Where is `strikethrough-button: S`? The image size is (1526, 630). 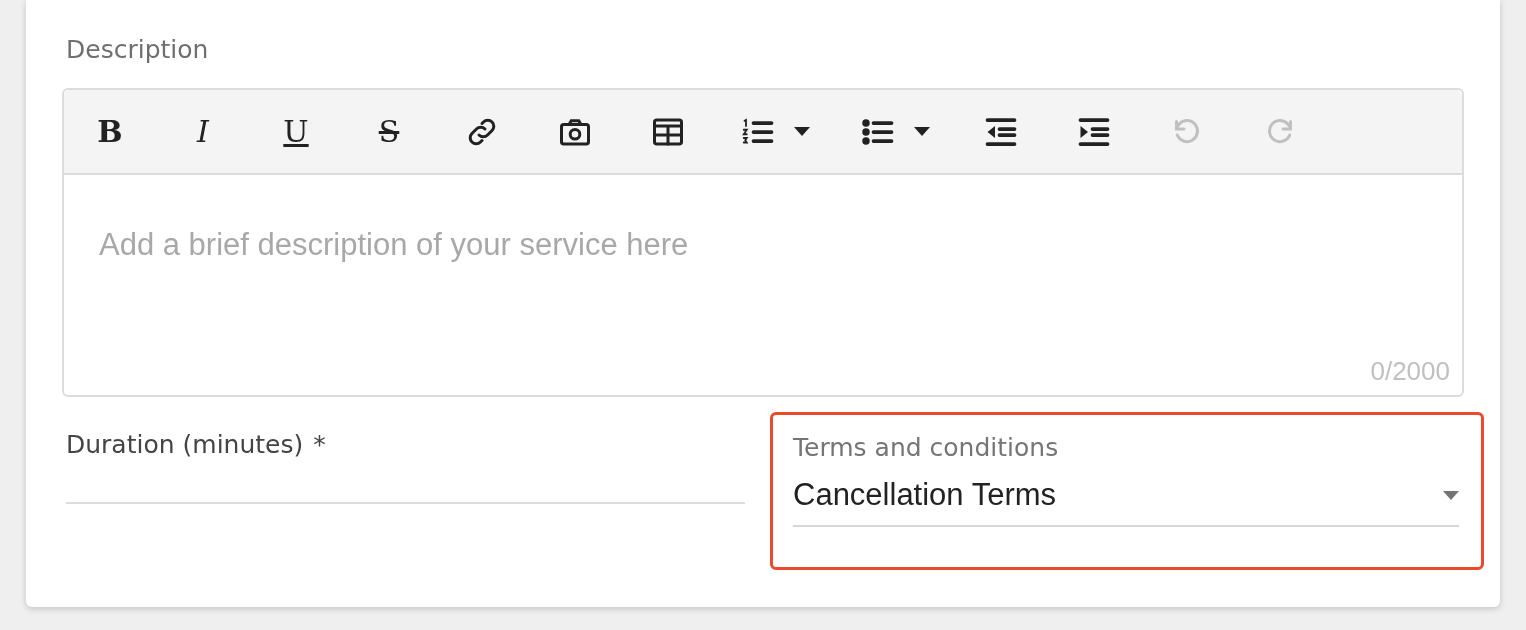
strikethrough-button: S is located at coordinates (389, 131).